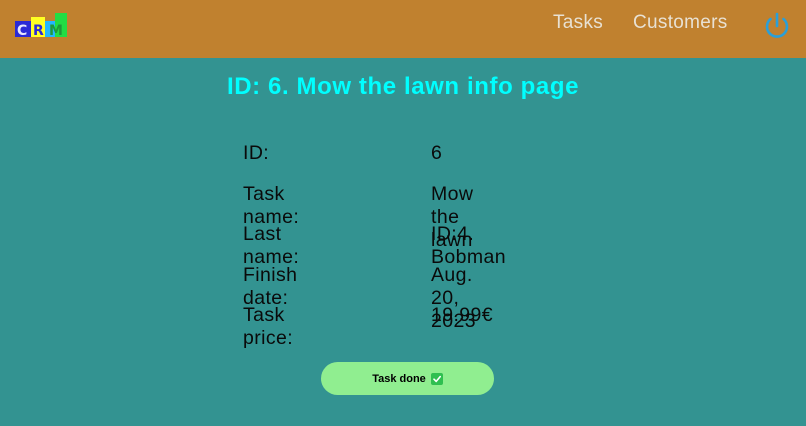 The image size is (806, 426). Describe the element at coordinates (256, 153) in the screenshot. I see `detail-label: ID:` at that location.